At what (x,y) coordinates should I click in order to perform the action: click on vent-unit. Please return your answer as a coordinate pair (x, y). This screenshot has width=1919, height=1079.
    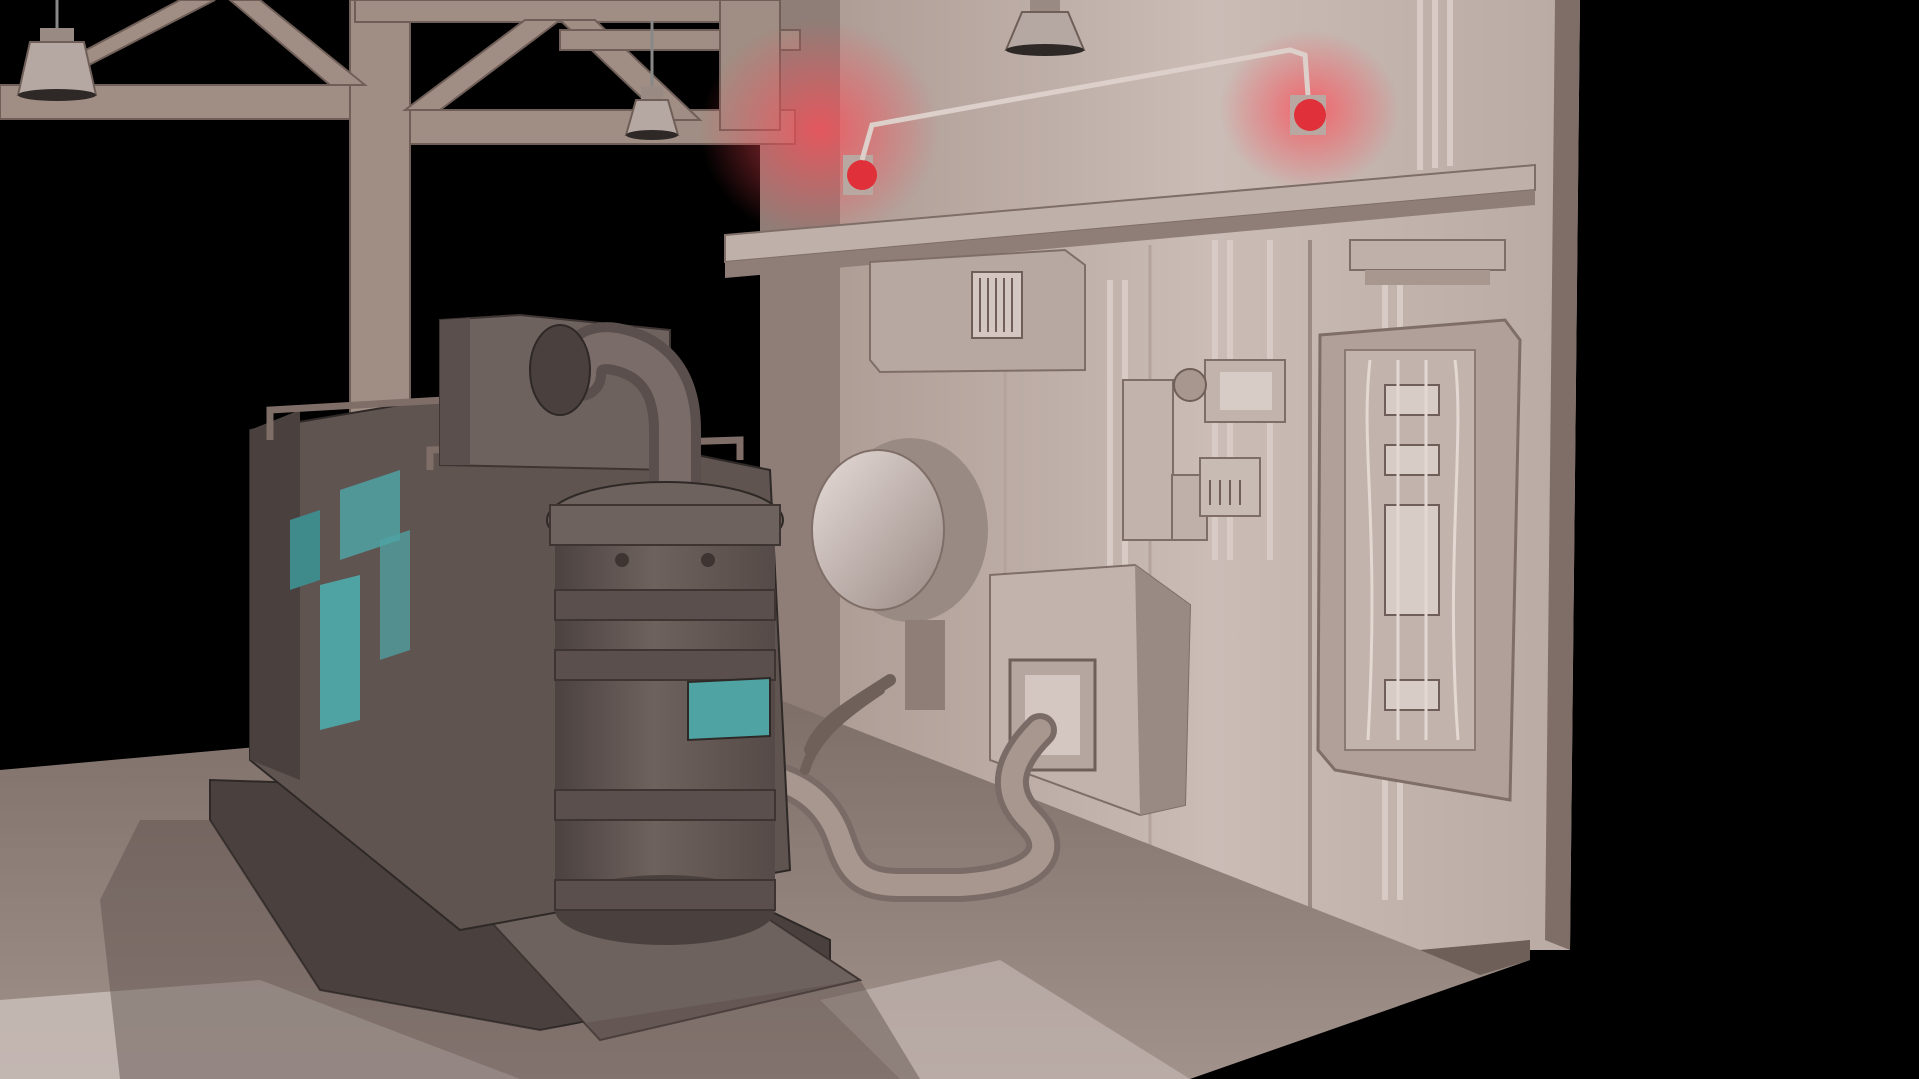
    Looking at the image, I should click on (977, 311).